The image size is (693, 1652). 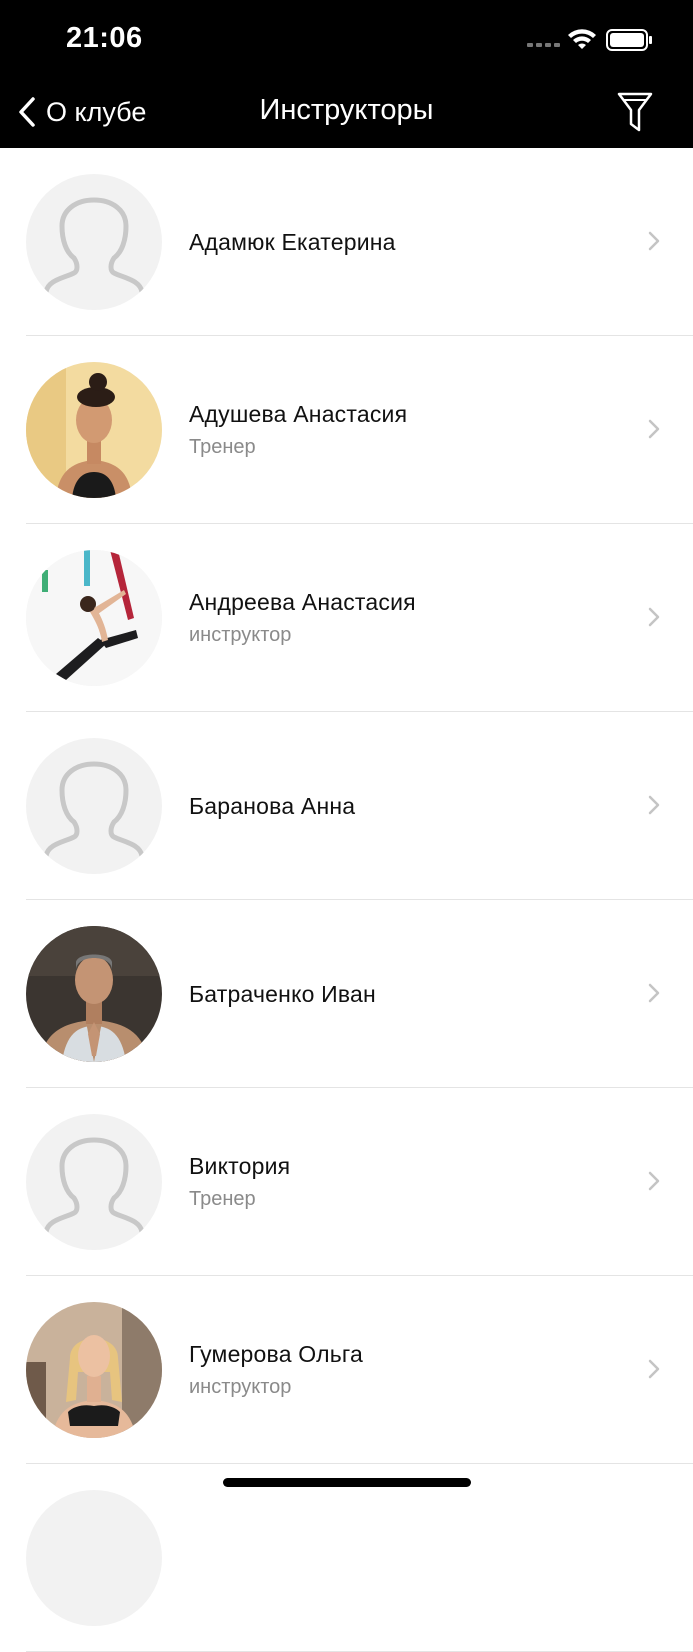 I want to click on status-icons, so click(x=589, y=40).